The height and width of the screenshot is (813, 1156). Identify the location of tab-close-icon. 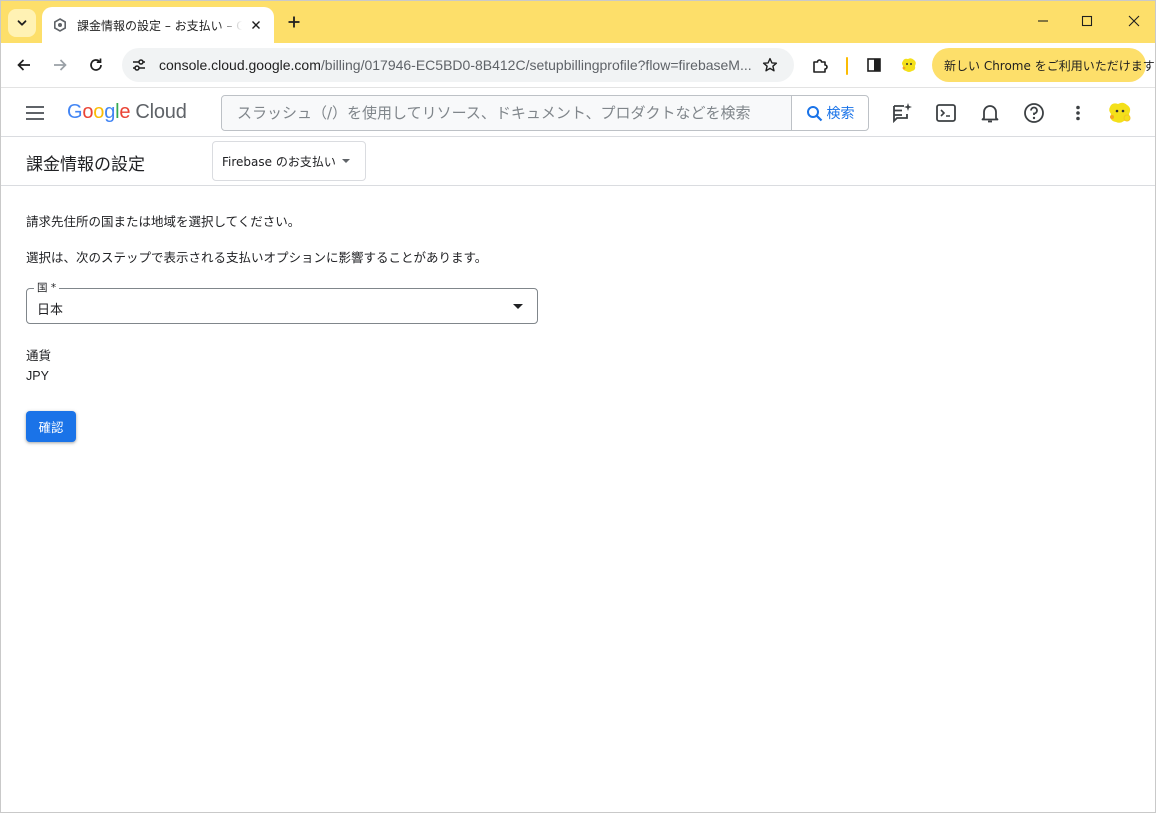
(256, 25).